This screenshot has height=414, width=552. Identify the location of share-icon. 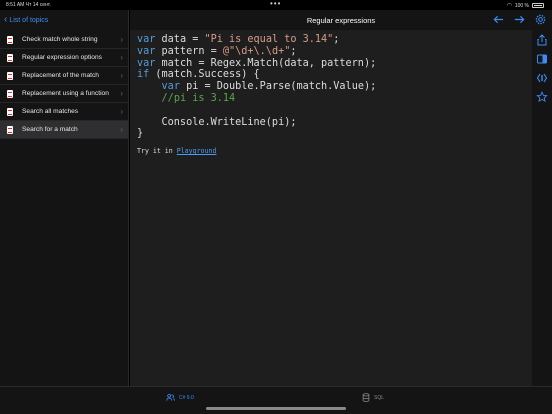
(542, 40).